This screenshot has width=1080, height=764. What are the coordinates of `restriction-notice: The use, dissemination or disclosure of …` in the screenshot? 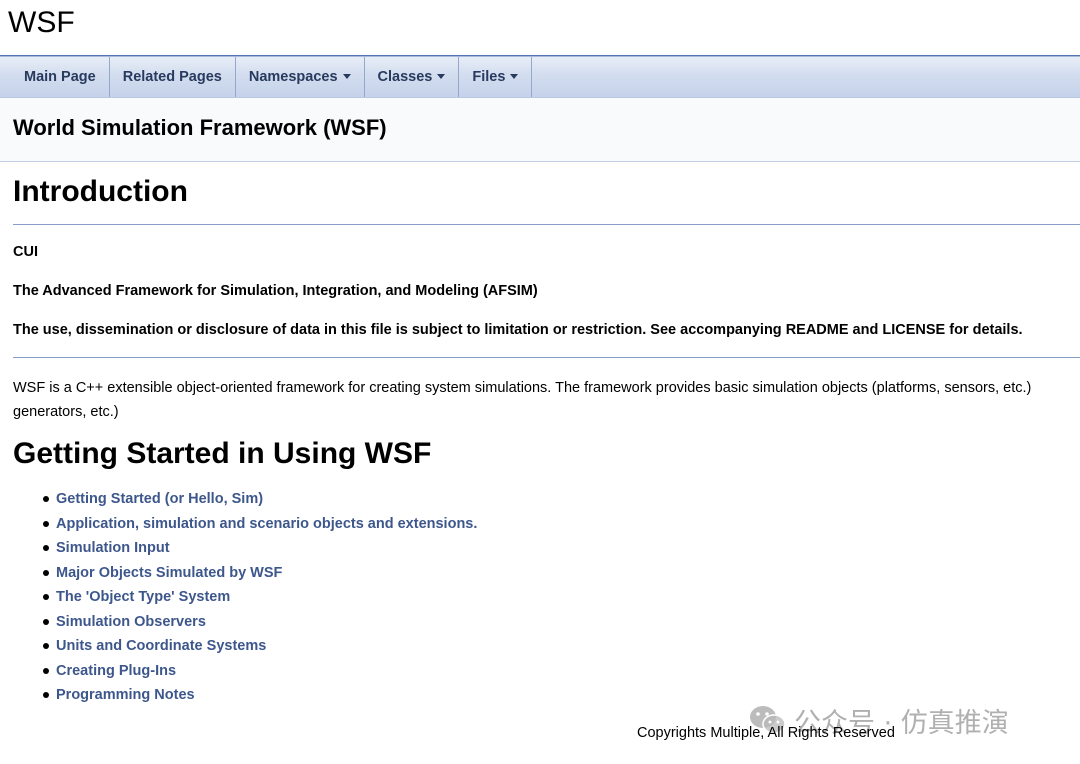 It's located at (518, 330).